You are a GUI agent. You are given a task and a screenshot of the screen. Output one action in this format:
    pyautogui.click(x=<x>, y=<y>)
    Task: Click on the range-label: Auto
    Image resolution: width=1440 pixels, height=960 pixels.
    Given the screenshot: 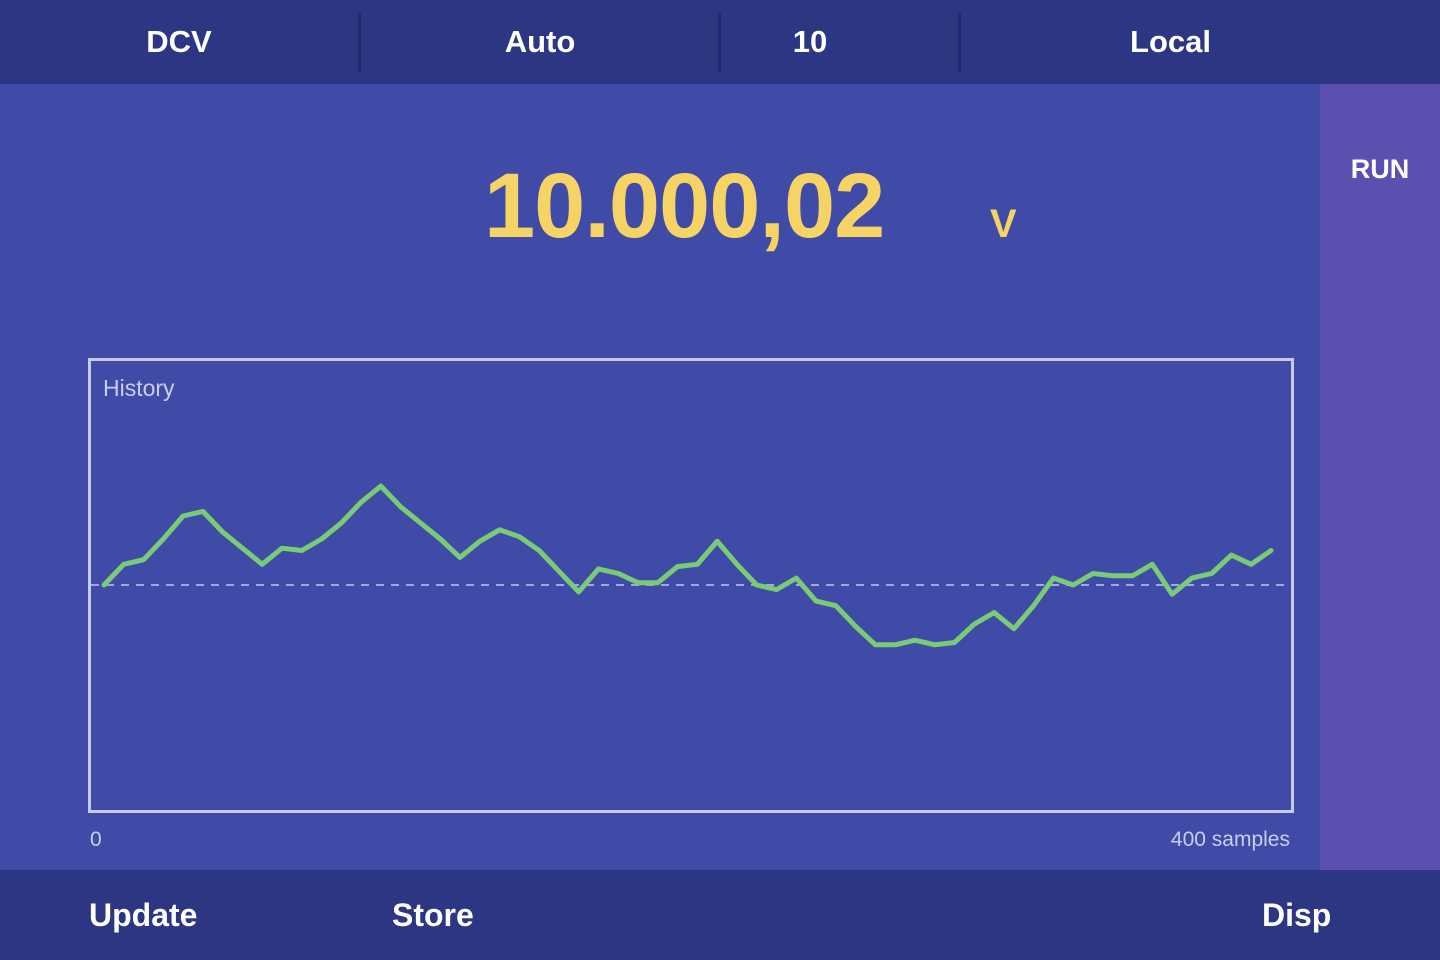 What is the action you would take?
    pyautogui.click(x=540, y=41)
    